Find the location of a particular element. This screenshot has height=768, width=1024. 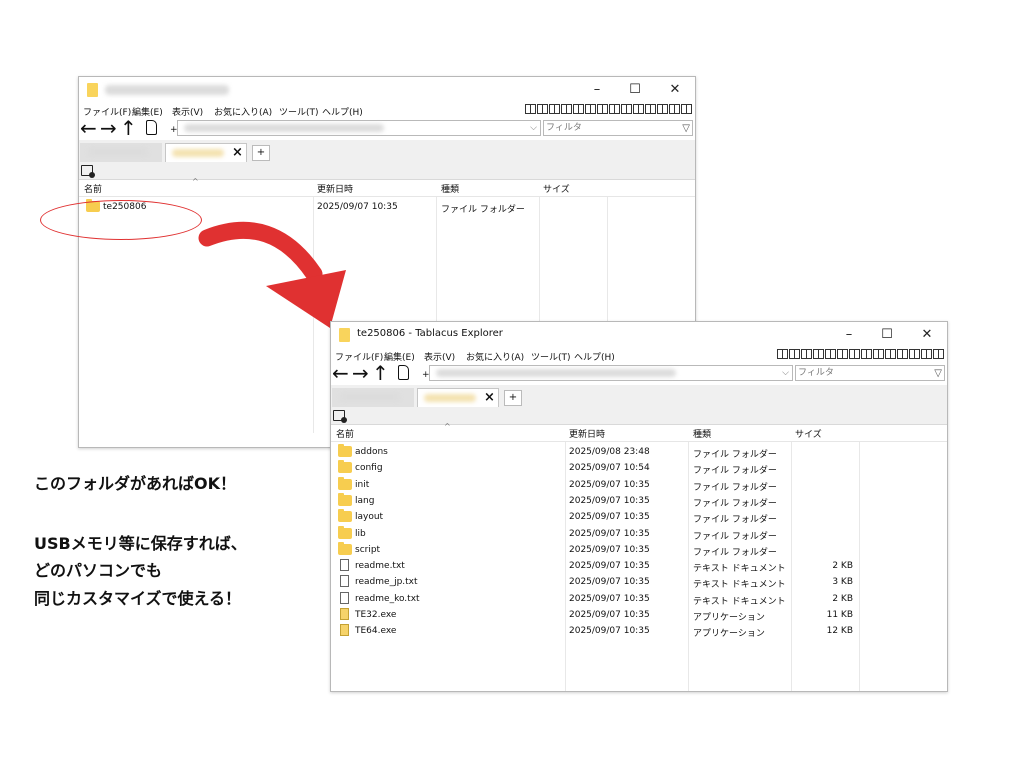

menu-view: 表示(V) is located at coordinates (439, 356).